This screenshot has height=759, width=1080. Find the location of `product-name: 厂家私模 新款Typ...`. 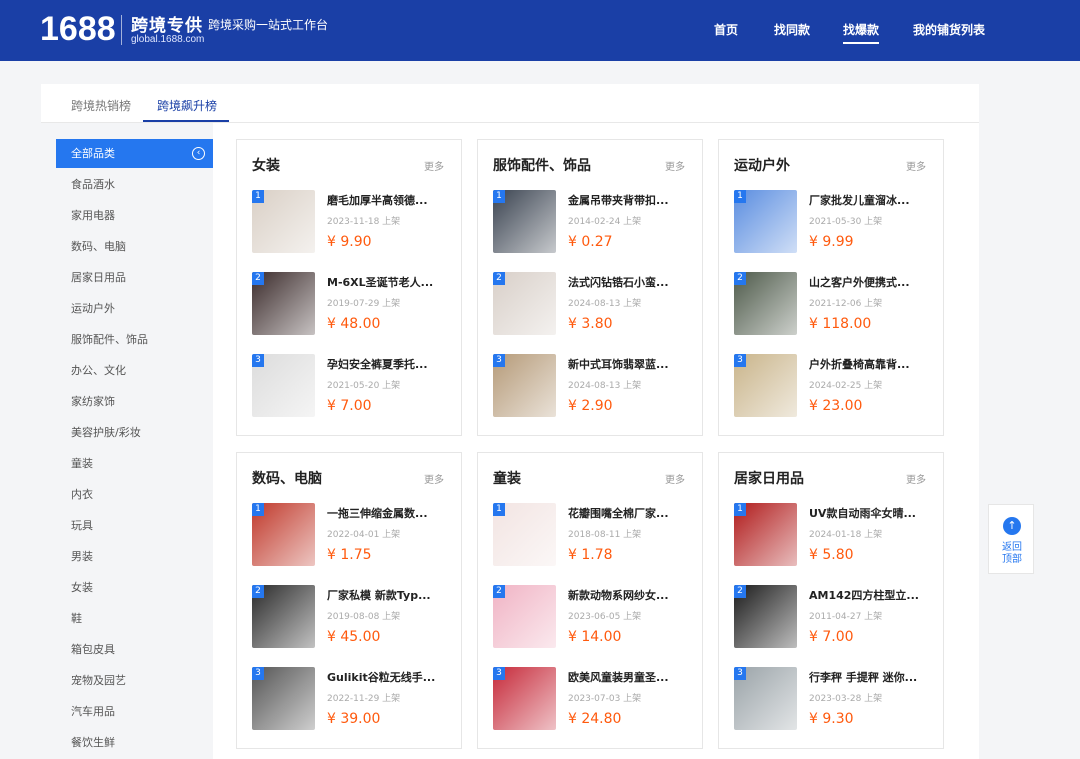

product-name: 厂家私模 新款Typ... is located at coordinates (389, 595).